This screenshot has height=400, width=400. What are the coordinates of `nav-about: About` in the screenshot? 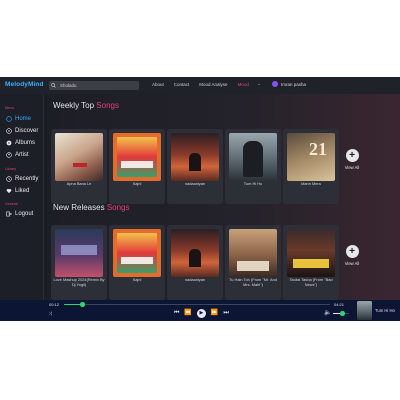 It's located at (158, 84).